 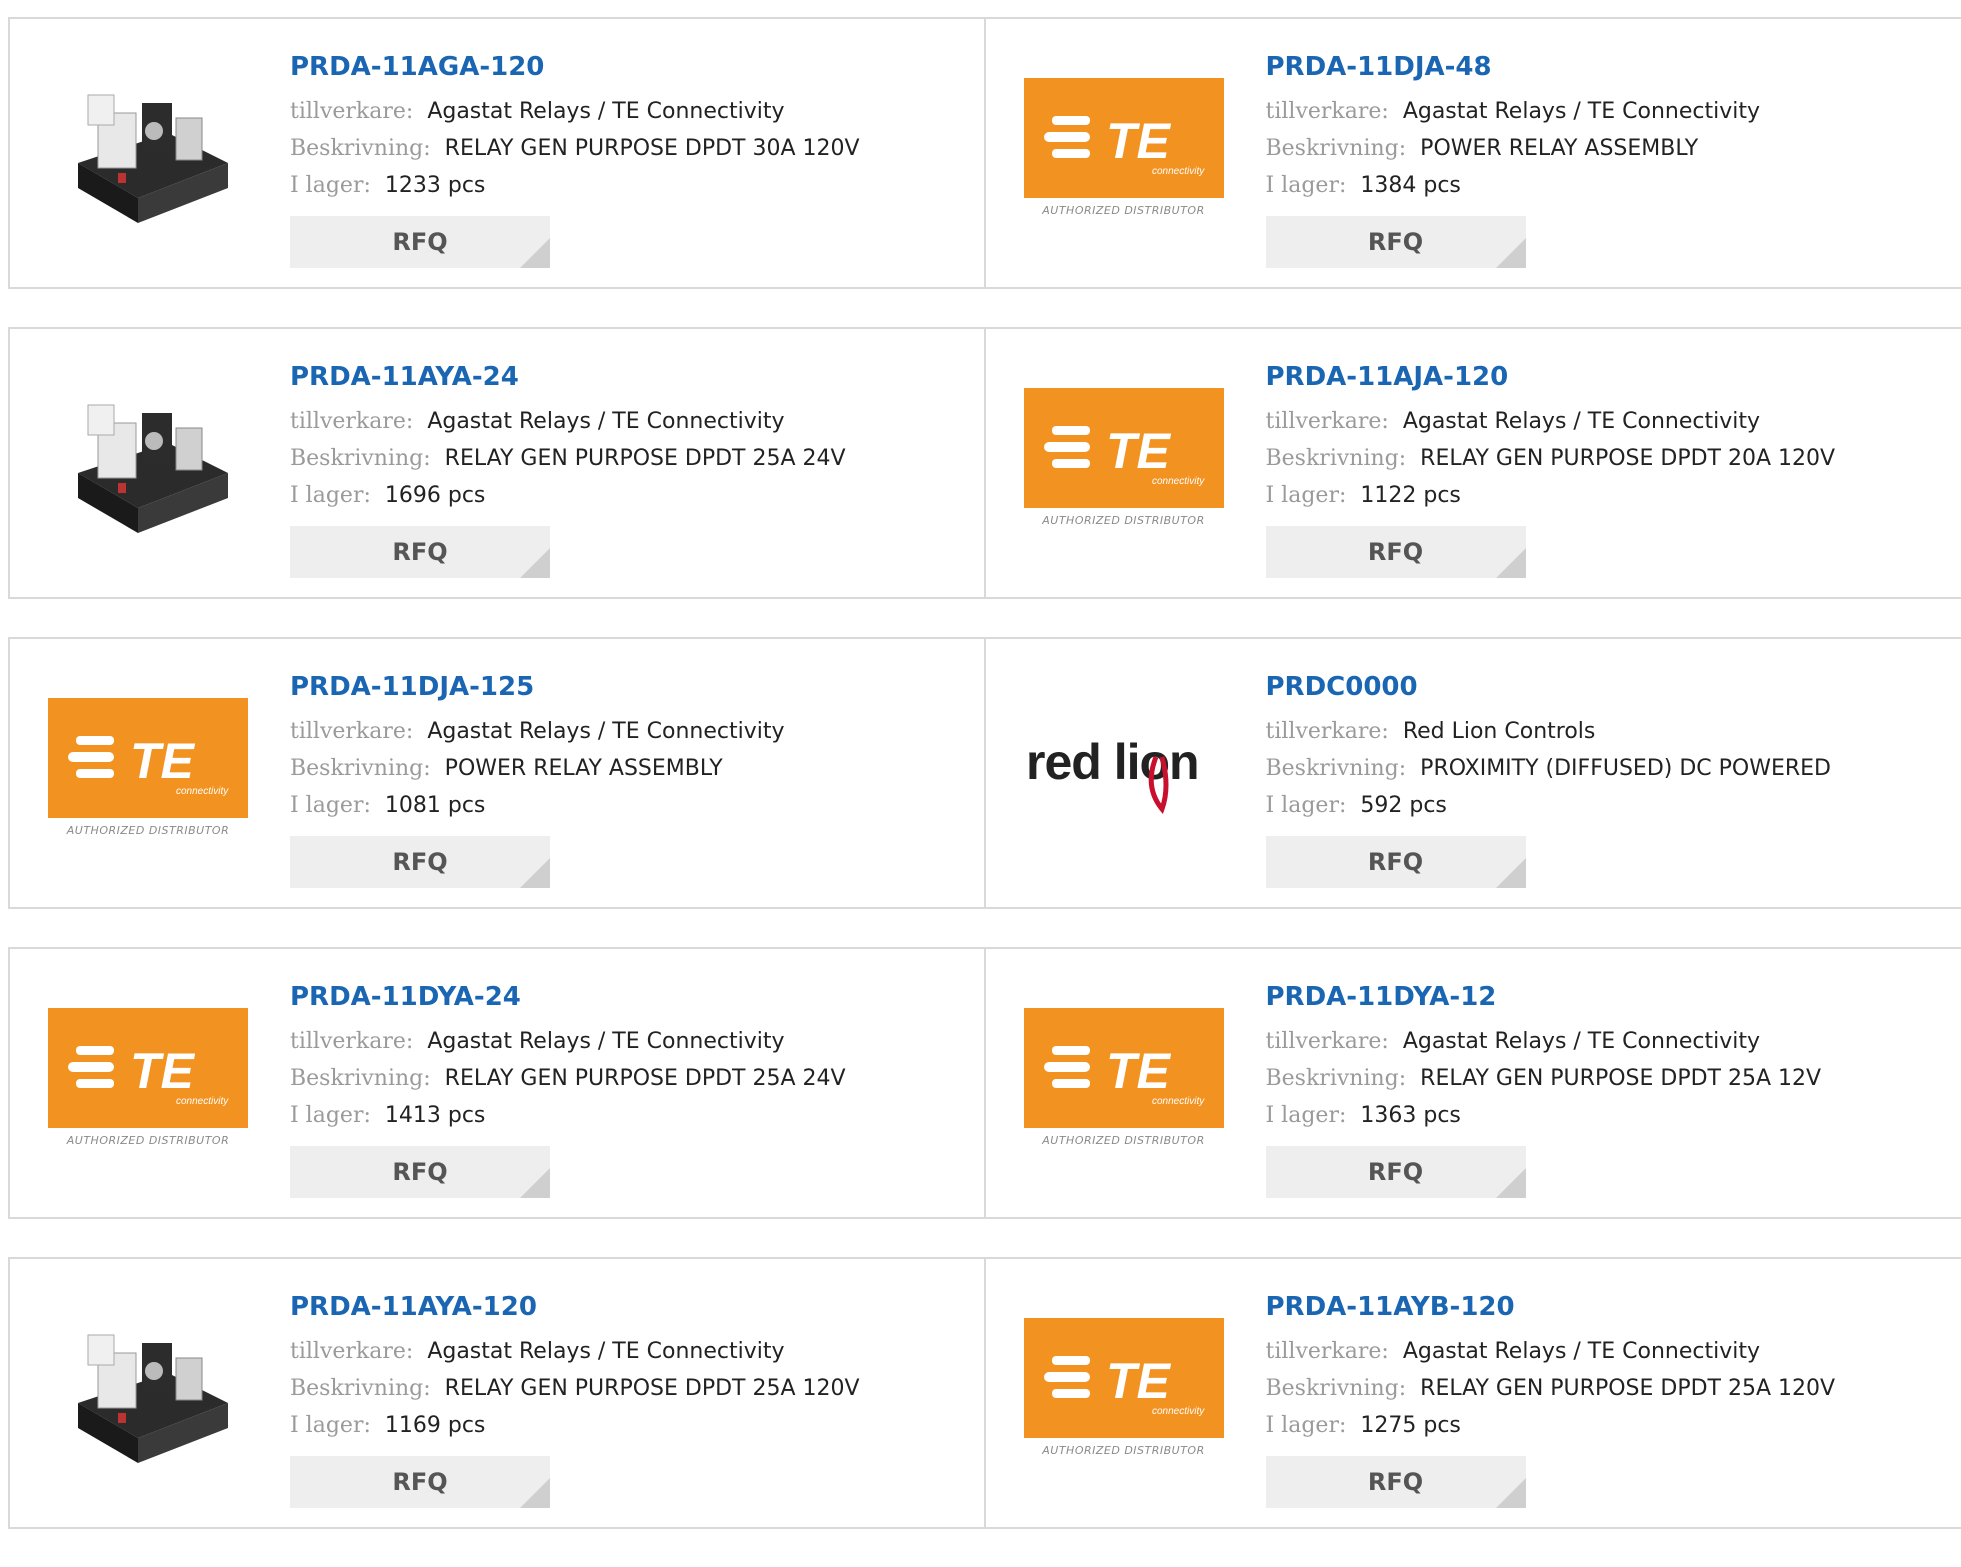 What do you see at coordinates (1513, 67) in the screenshot?
I see `part-number-link: PRDA-11DJA-48` at bounding box center [1513, 67].